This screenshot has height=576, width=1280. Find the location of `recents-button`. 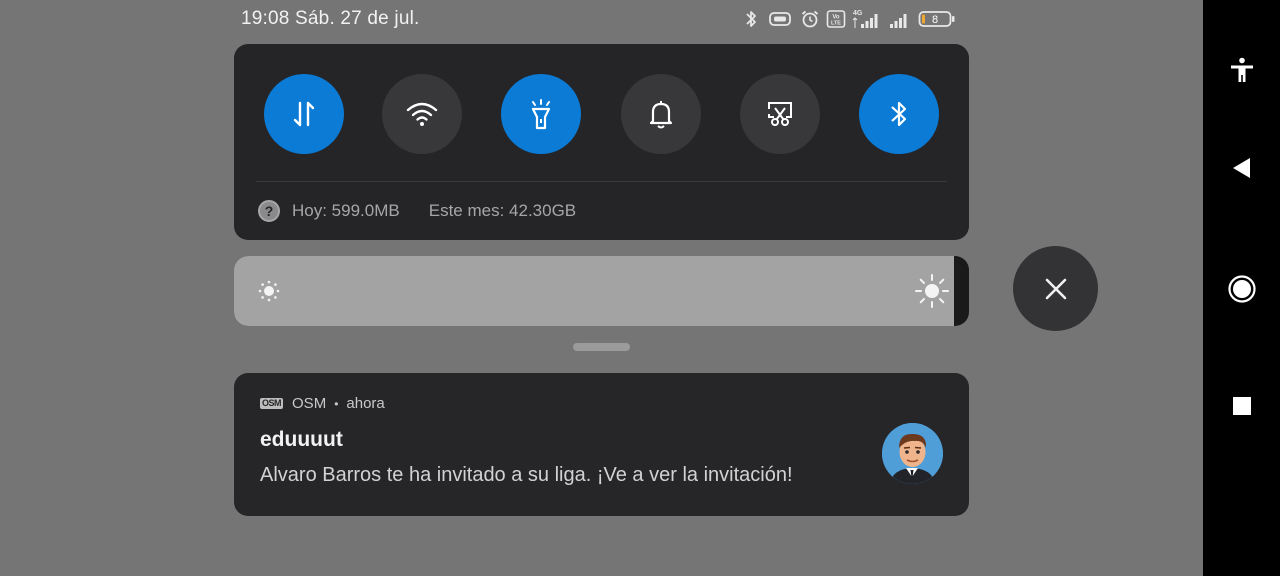

recents-button is located at coordinates (1241, 406).